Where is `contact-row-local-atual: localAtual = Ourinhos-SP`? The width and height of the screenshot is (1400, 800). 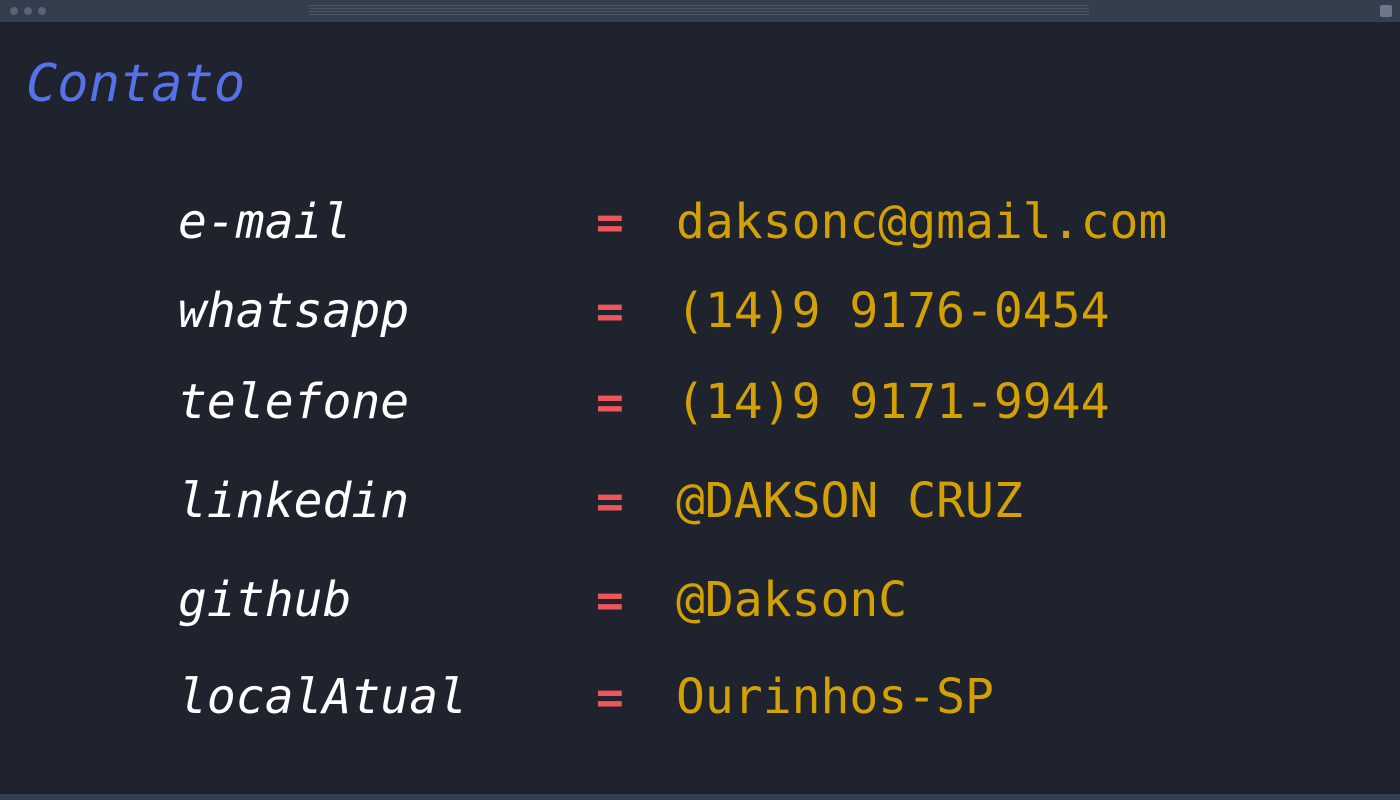 contact-row-local-atual: localAtual = Ourinhos-SP is located at coordinates (700, 697).